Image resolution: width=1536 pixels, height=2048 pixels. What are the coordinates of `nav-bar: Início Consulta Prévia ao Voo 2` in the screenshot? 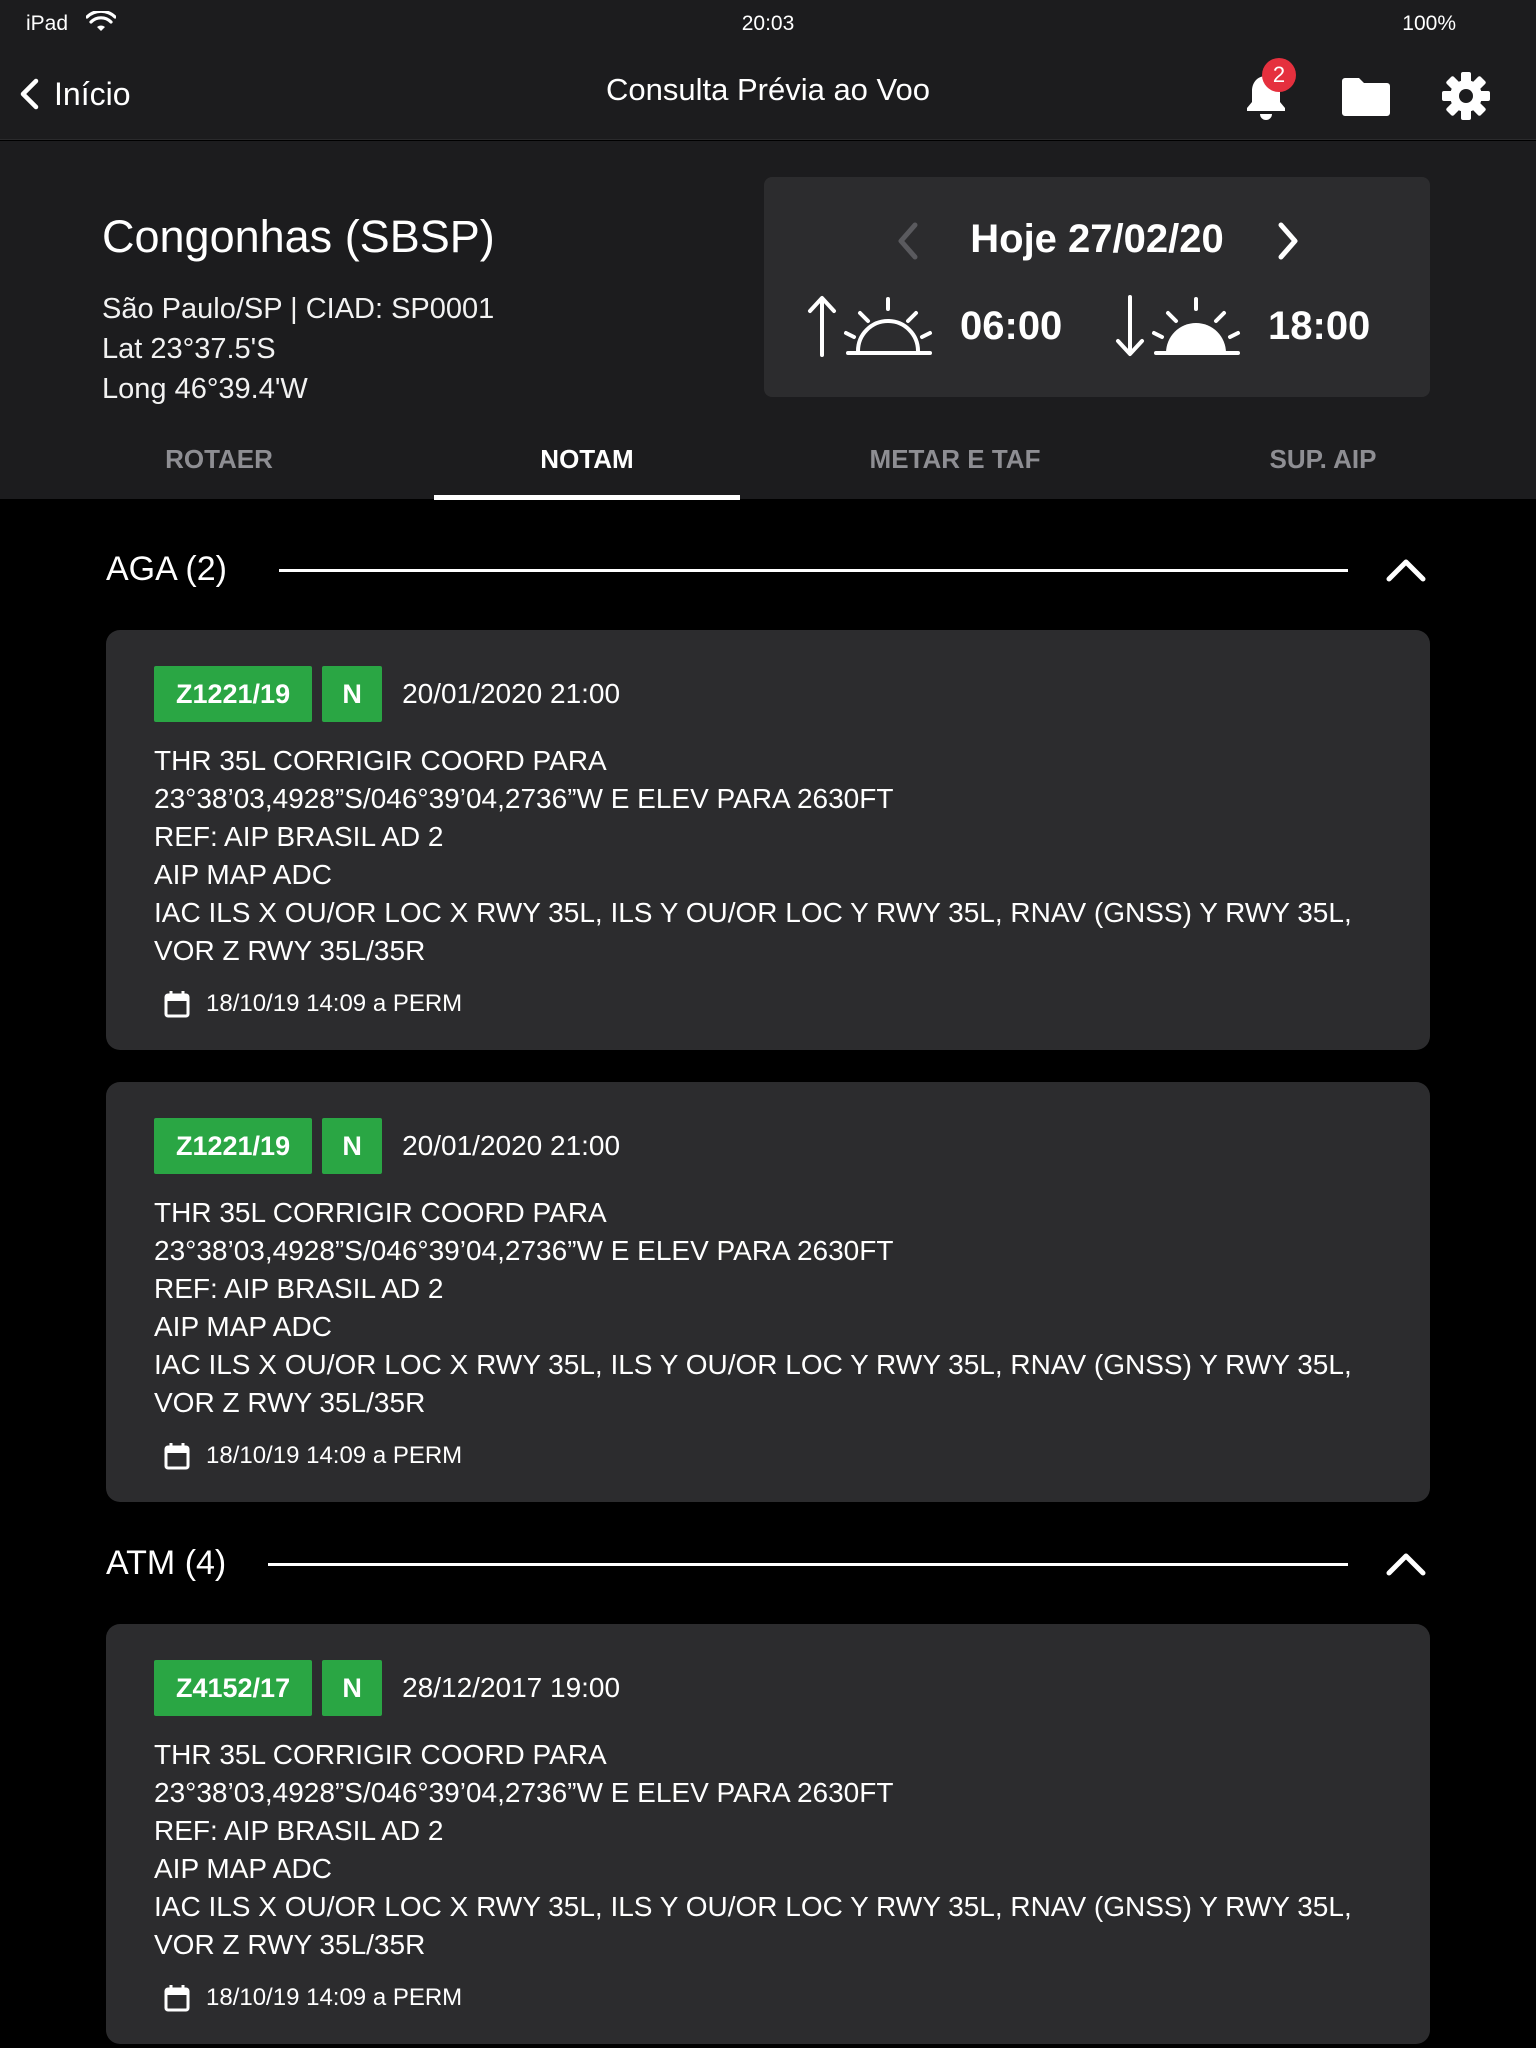 It's located at (768, 94).